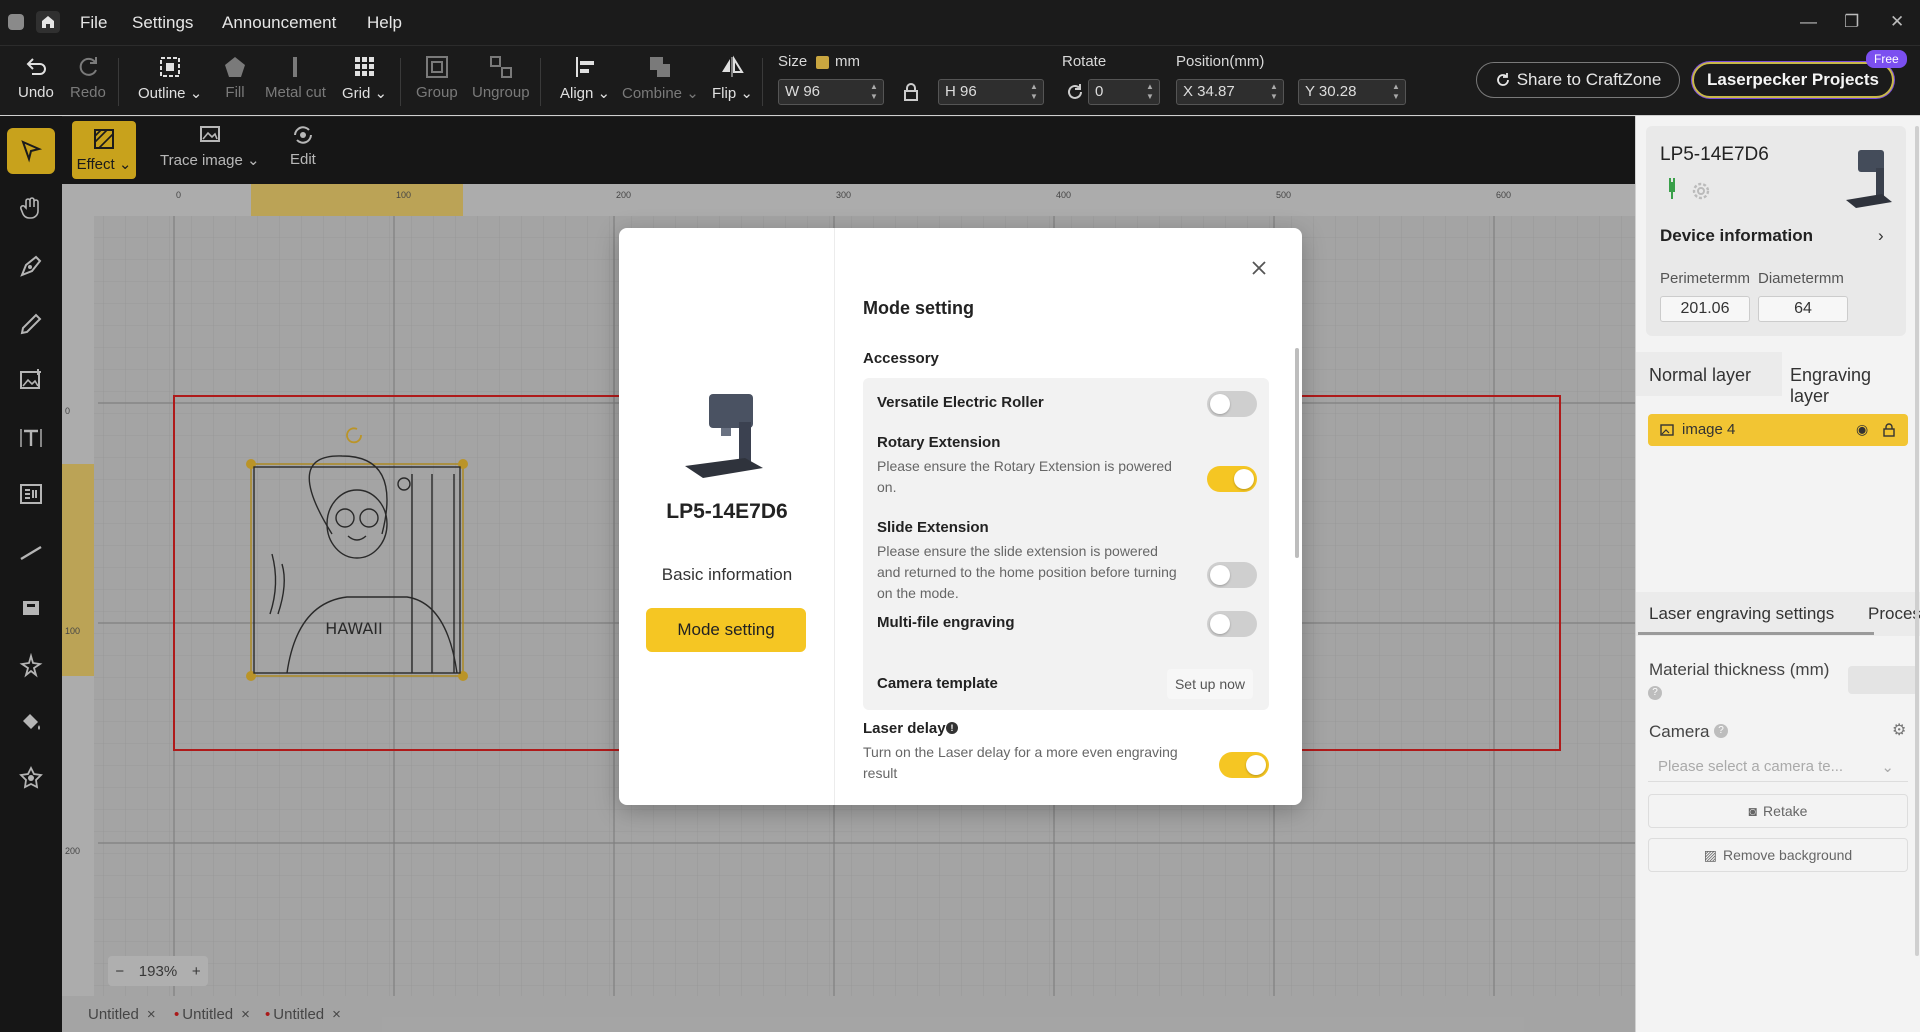 The height and width of the screenshot is (1032, 1920). I want to click on height-input: H 96 ▲ ▼, so click(991, 92).